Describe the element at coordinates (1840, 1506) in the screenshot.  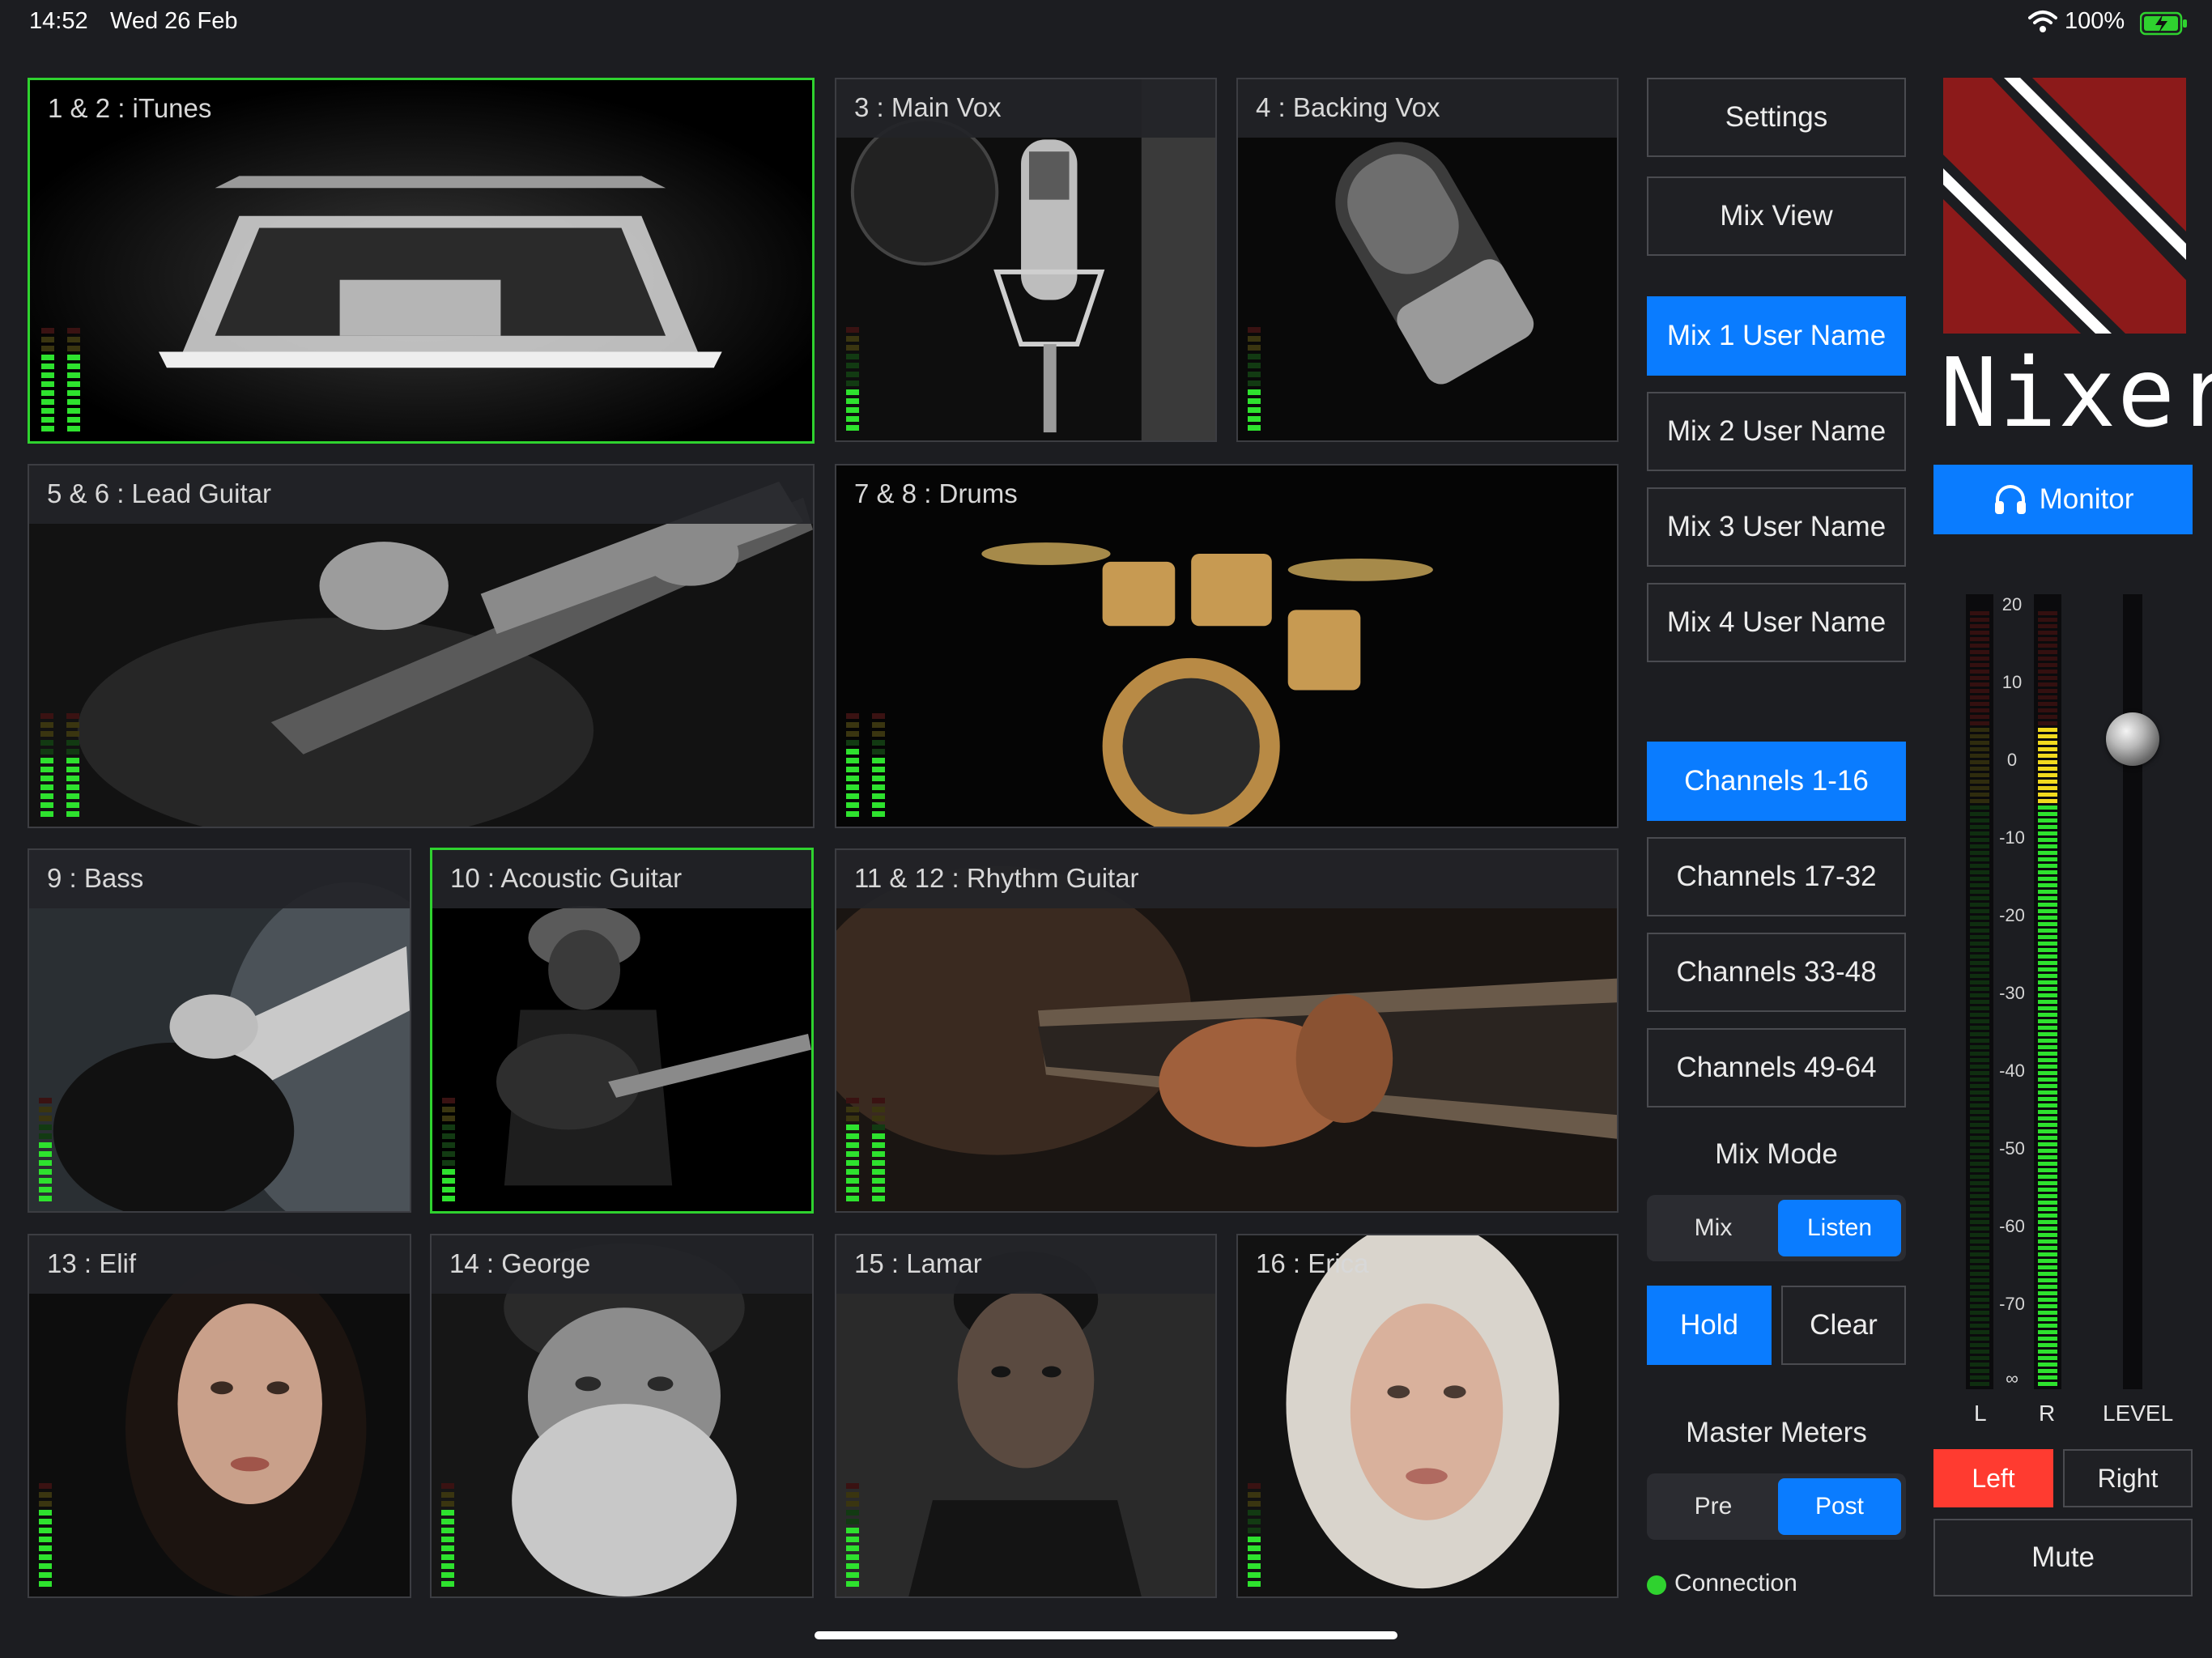
I see `master-meters-post-option: Post` at that location.